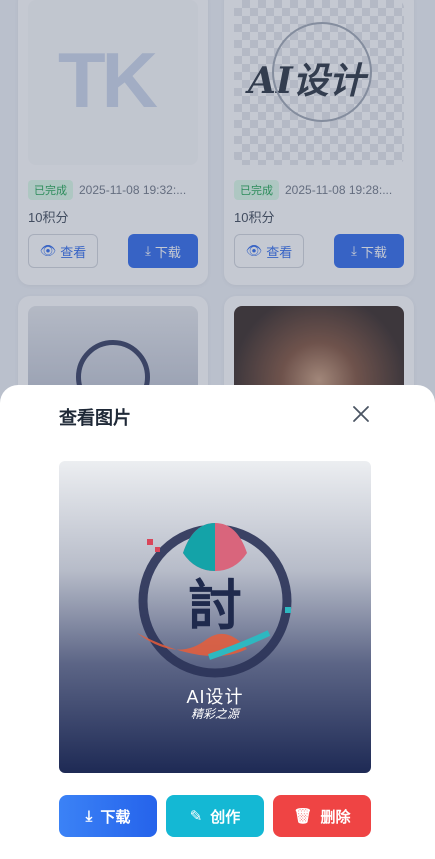 The height and width of the screenshot is (859, 435). Describe the element at coordinates (214, 714) in the screenshot. I see `image-subcaption: 精彩之源` at that location.